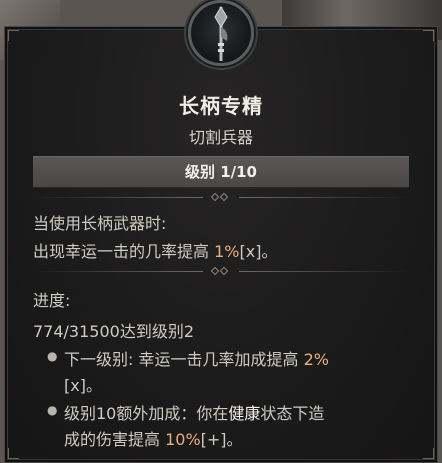 This screenshot has height=463, width=442. What do you see at coordinates (115, 439) in the screenshot?
I see `bonus-line2-prefix: 成的伤害提高` at bounding box center [115, 439].